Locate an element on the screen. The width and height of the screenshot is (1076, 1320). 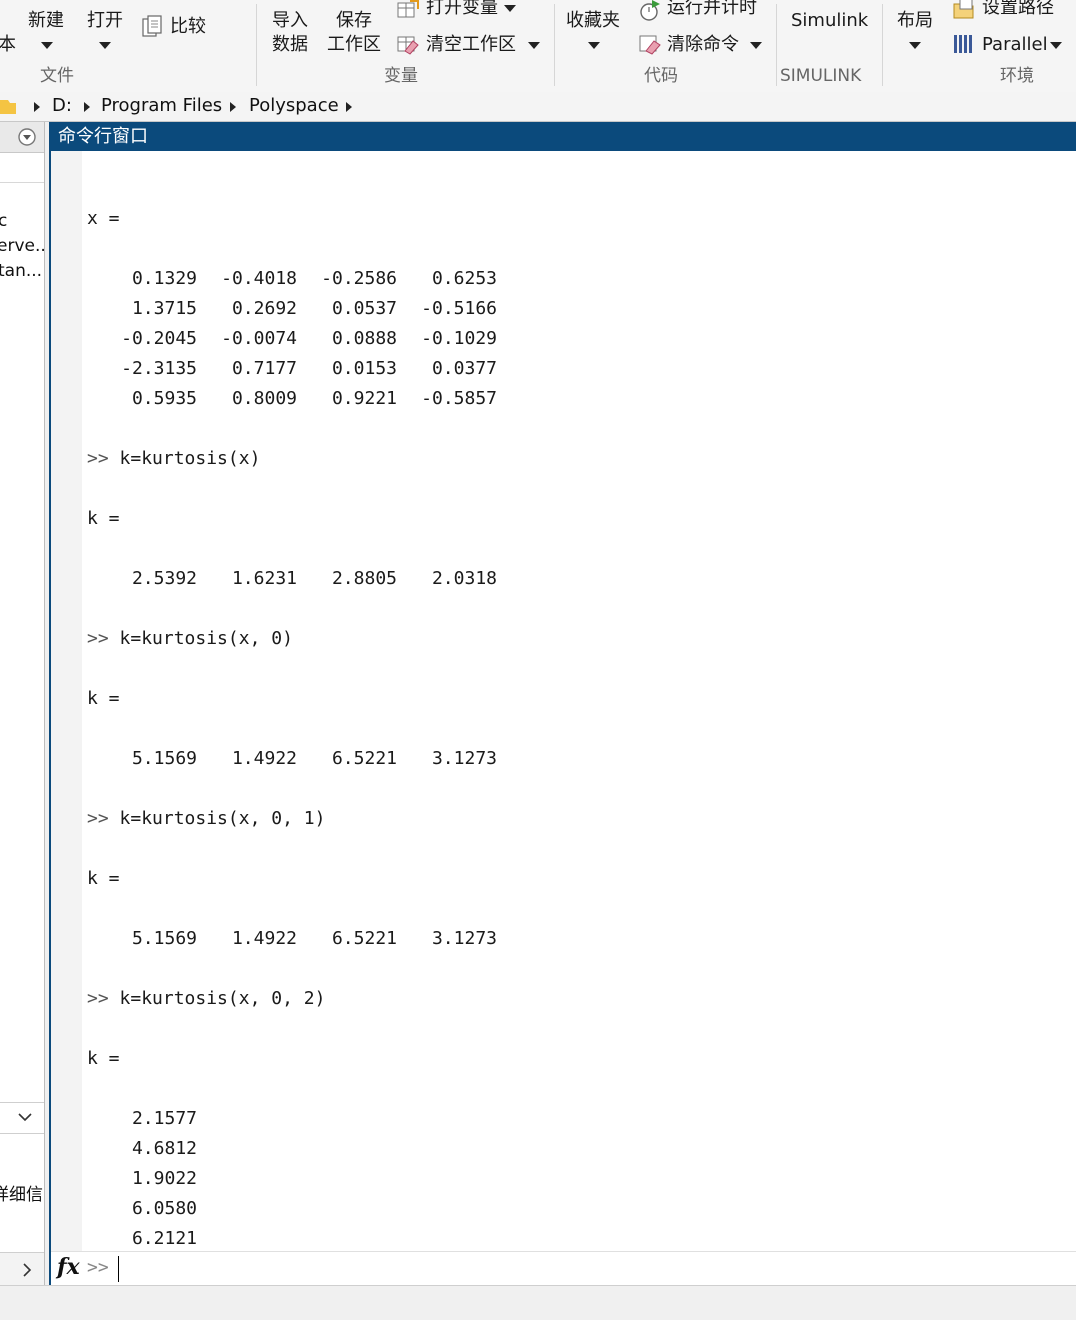
open-variable-button: 打开变量 is located at coordinates (458, 11).